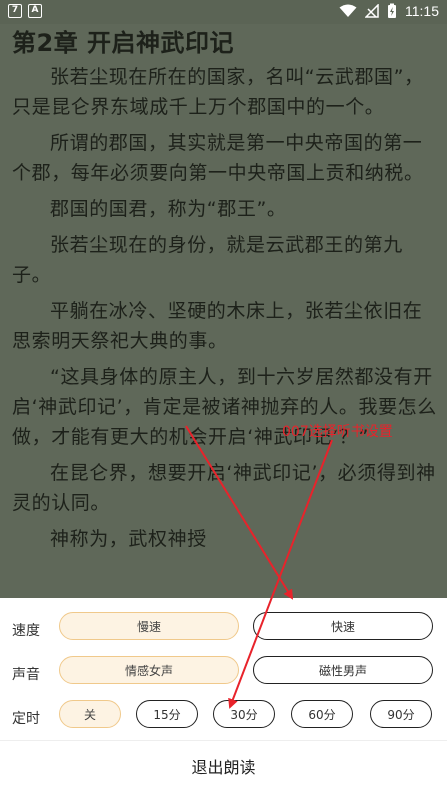  What do you see at coordinates (244, 714) in the screenshot?
I see `timer-30-button: 30分` at bounding box center [244, 714].